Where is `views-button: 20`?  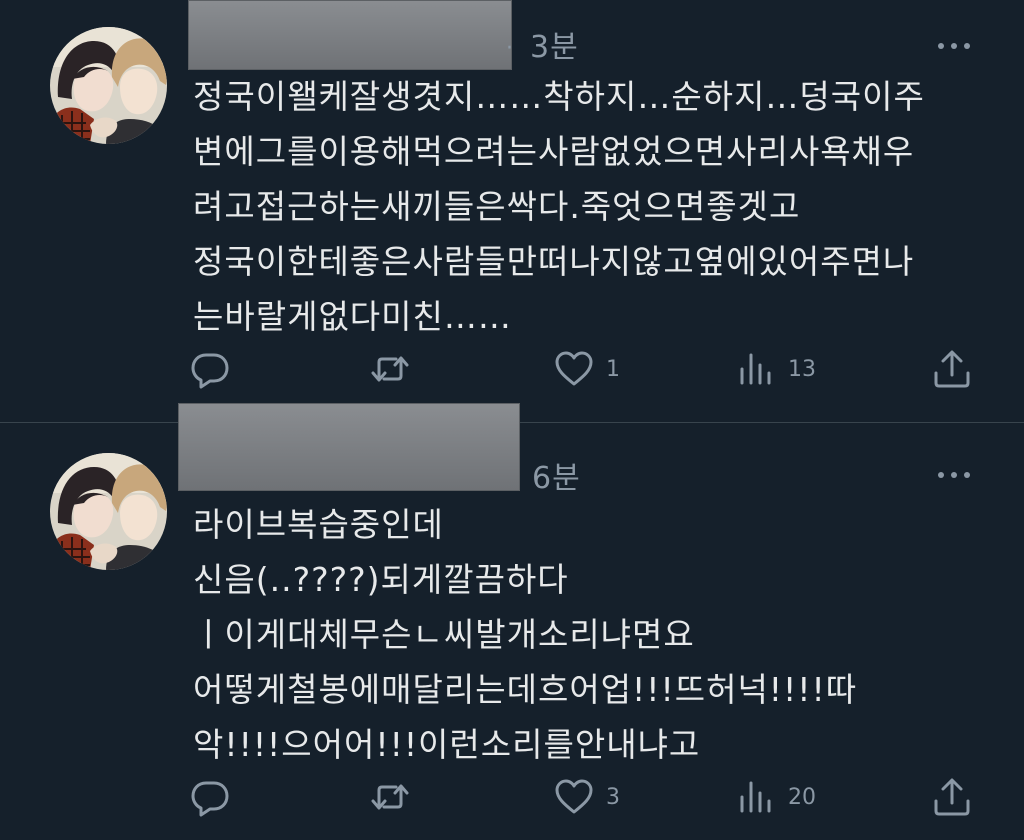 views-button: 20 is located at coordinates (776, 797).